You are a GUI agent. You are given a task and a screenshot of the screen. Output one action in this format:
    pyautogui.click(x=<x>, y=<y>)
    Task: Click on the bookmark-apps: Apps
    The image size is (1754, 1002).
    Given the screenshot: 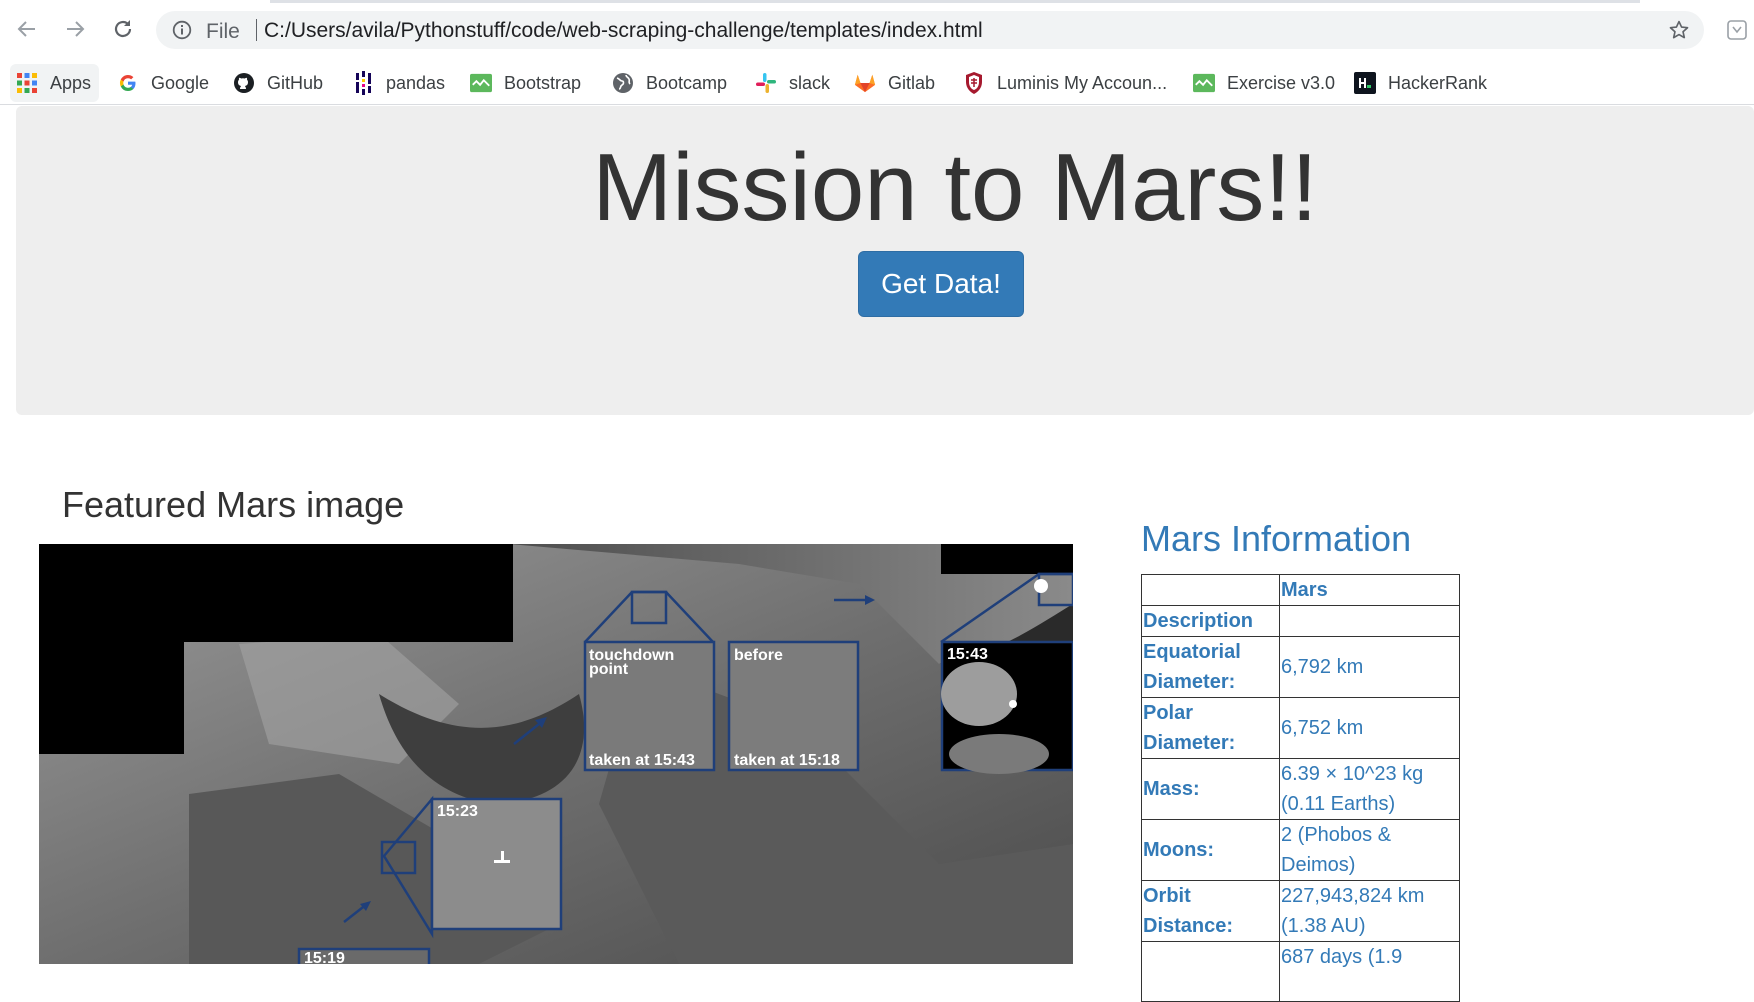 What is the action you would take?
    pyautogui.click(x=55, y=83)
    